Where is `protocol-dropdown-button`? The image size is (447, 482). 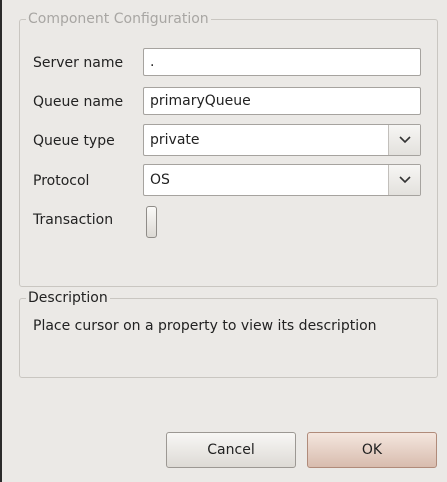
protocol-dropdown-button is located at coordinates (404, 180).